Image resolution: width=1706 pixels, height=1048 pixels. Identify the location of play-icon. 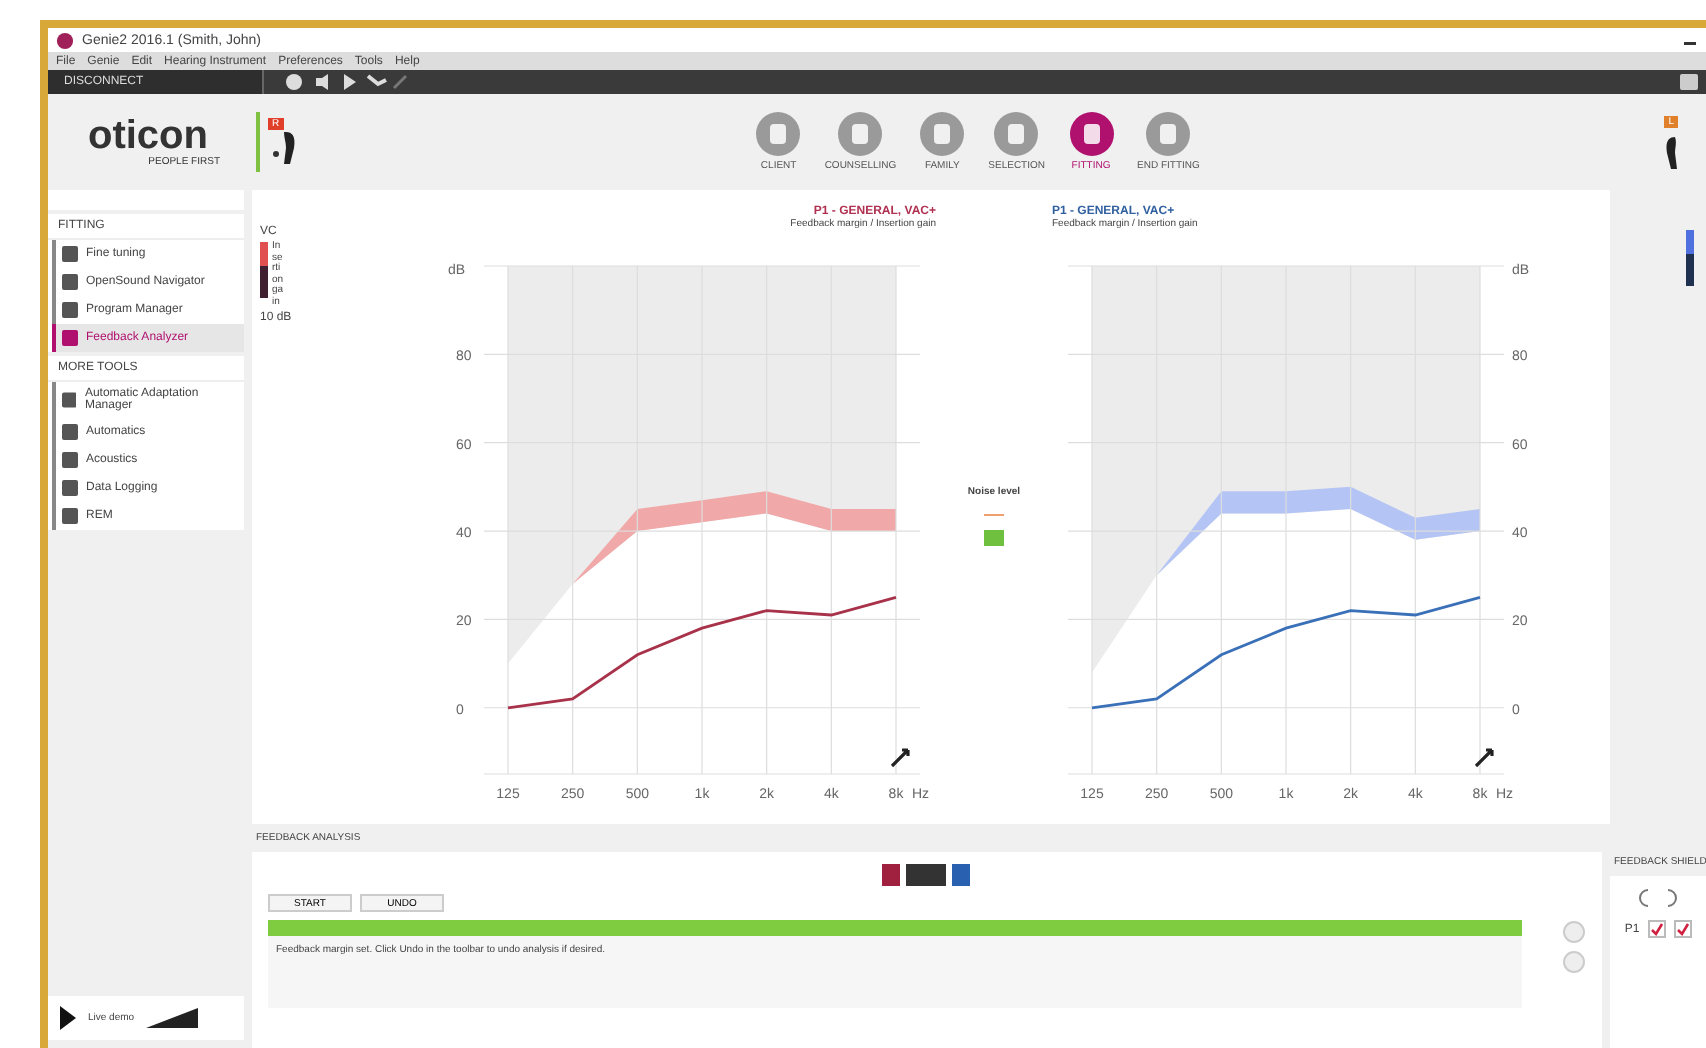
(68, 1018).